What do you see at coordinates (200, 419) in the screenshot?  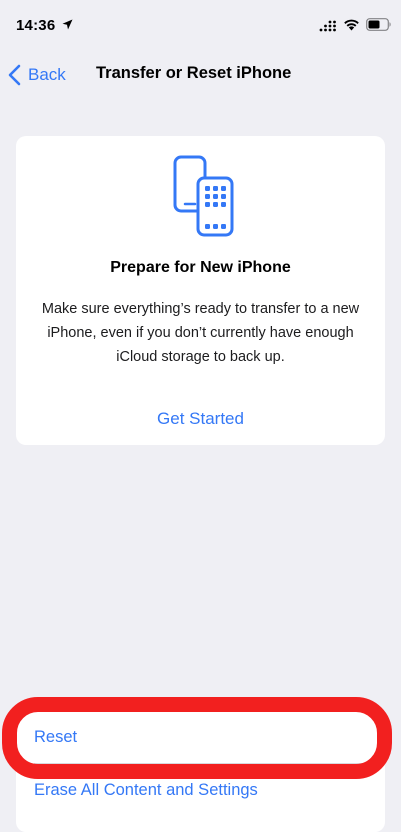 I see `get-started-button: Get Started` at bounding box center [200, 419].